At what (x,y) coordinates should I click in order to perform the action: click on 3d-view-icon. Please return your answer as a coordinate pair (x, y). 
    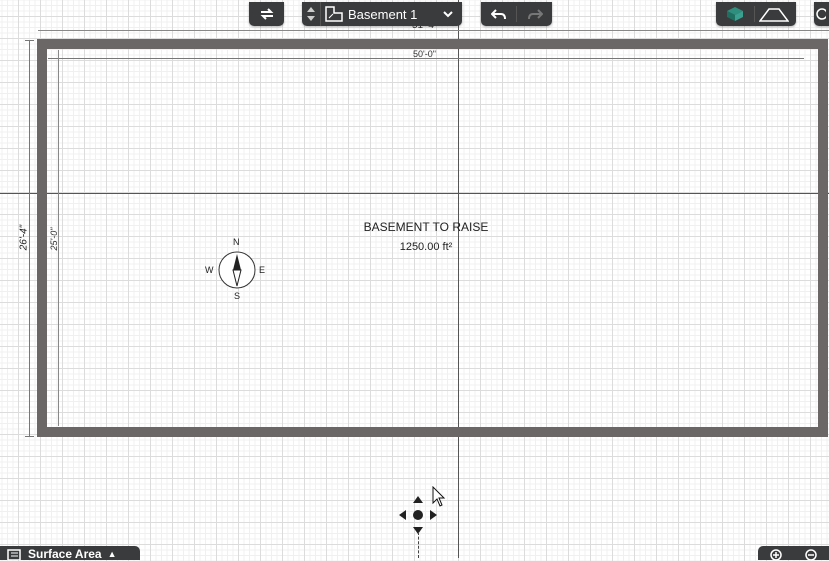
    Looking at the image, I should click on (735, 14).